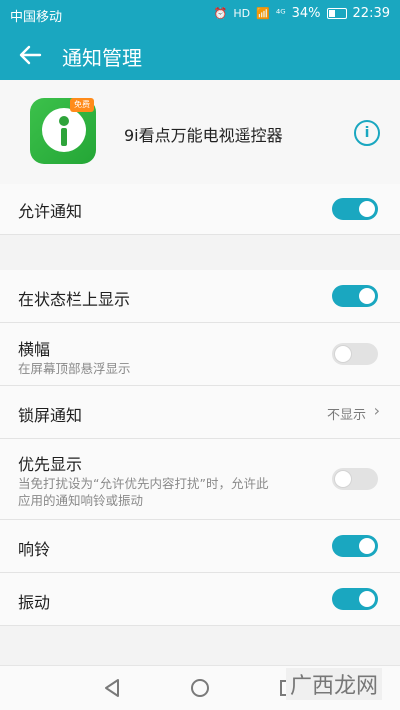 This screenshot has height=710, width=400. Describe the element at coordinates (333, 684) in the screenshot. I see `watermark: 广西龙网` at that location.